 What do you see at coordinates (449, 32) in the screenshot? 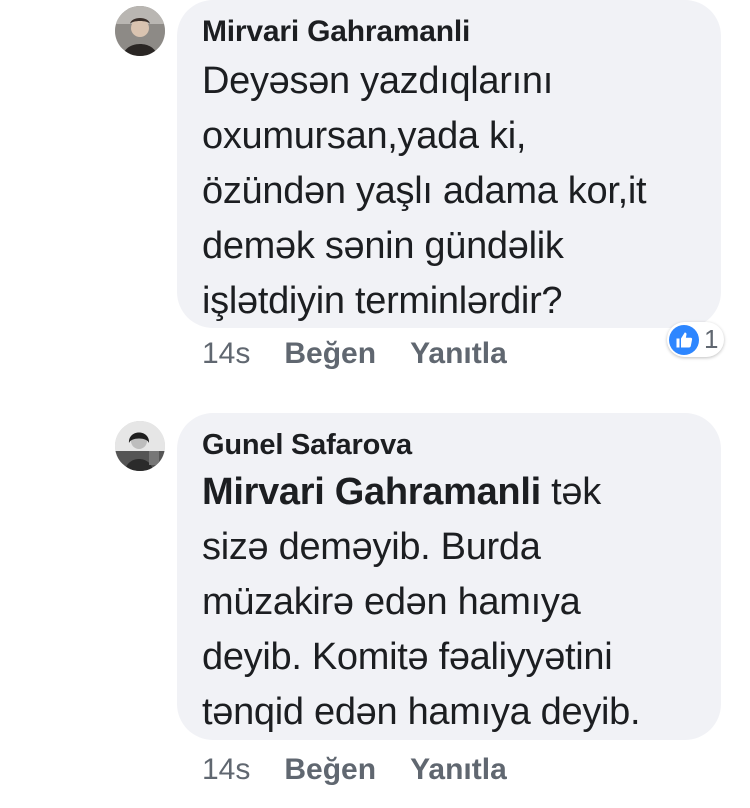
I see `comment-author: Mirvari Gahramanli` at bounding box center [449, 32].